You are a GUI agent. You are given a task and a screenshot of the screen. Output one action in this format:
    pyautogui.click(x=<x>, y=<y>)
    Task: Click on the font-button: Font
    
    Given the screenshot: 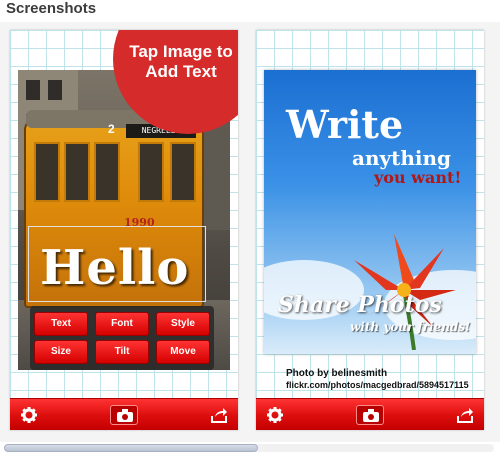 What is the action you would take?
    pyautogui.click(x=122, y=324)
    